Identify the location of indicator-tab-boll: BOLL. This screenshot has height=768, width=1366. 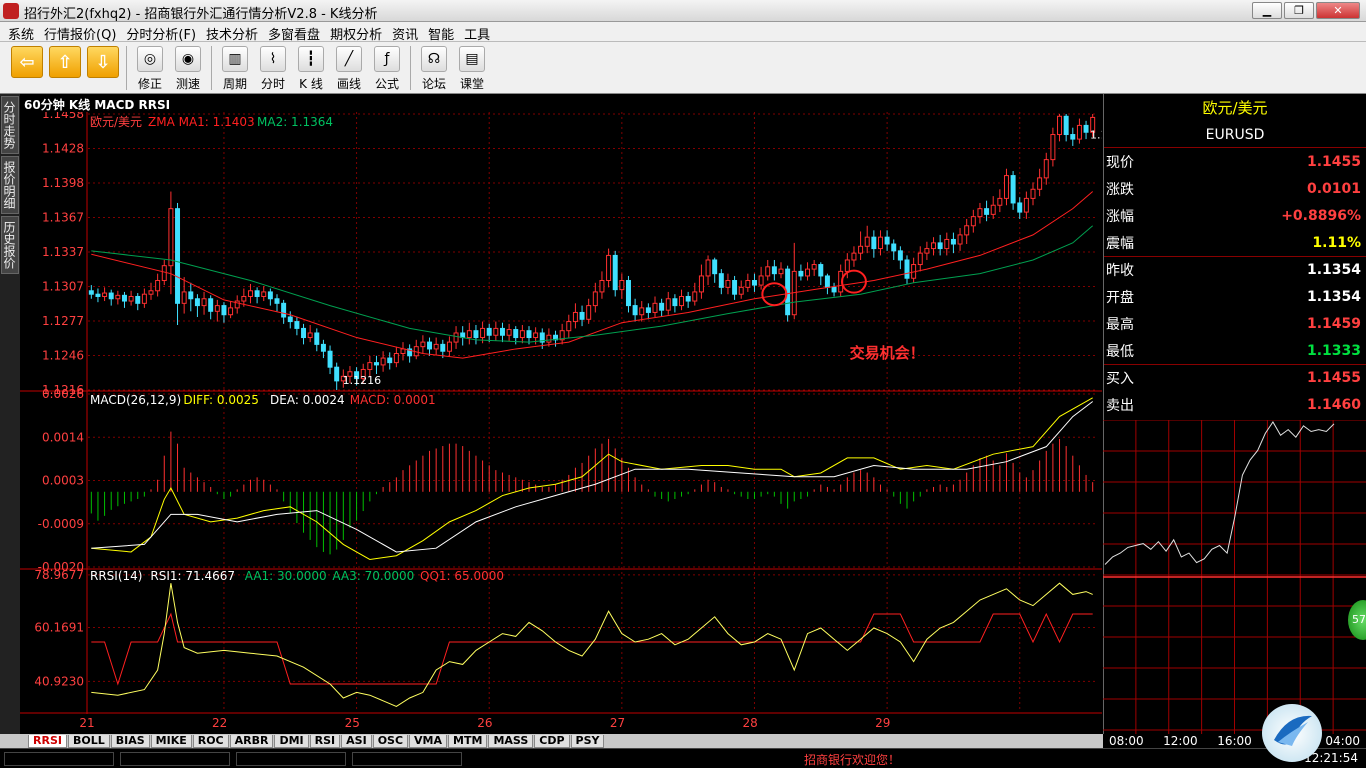
(88, 741).